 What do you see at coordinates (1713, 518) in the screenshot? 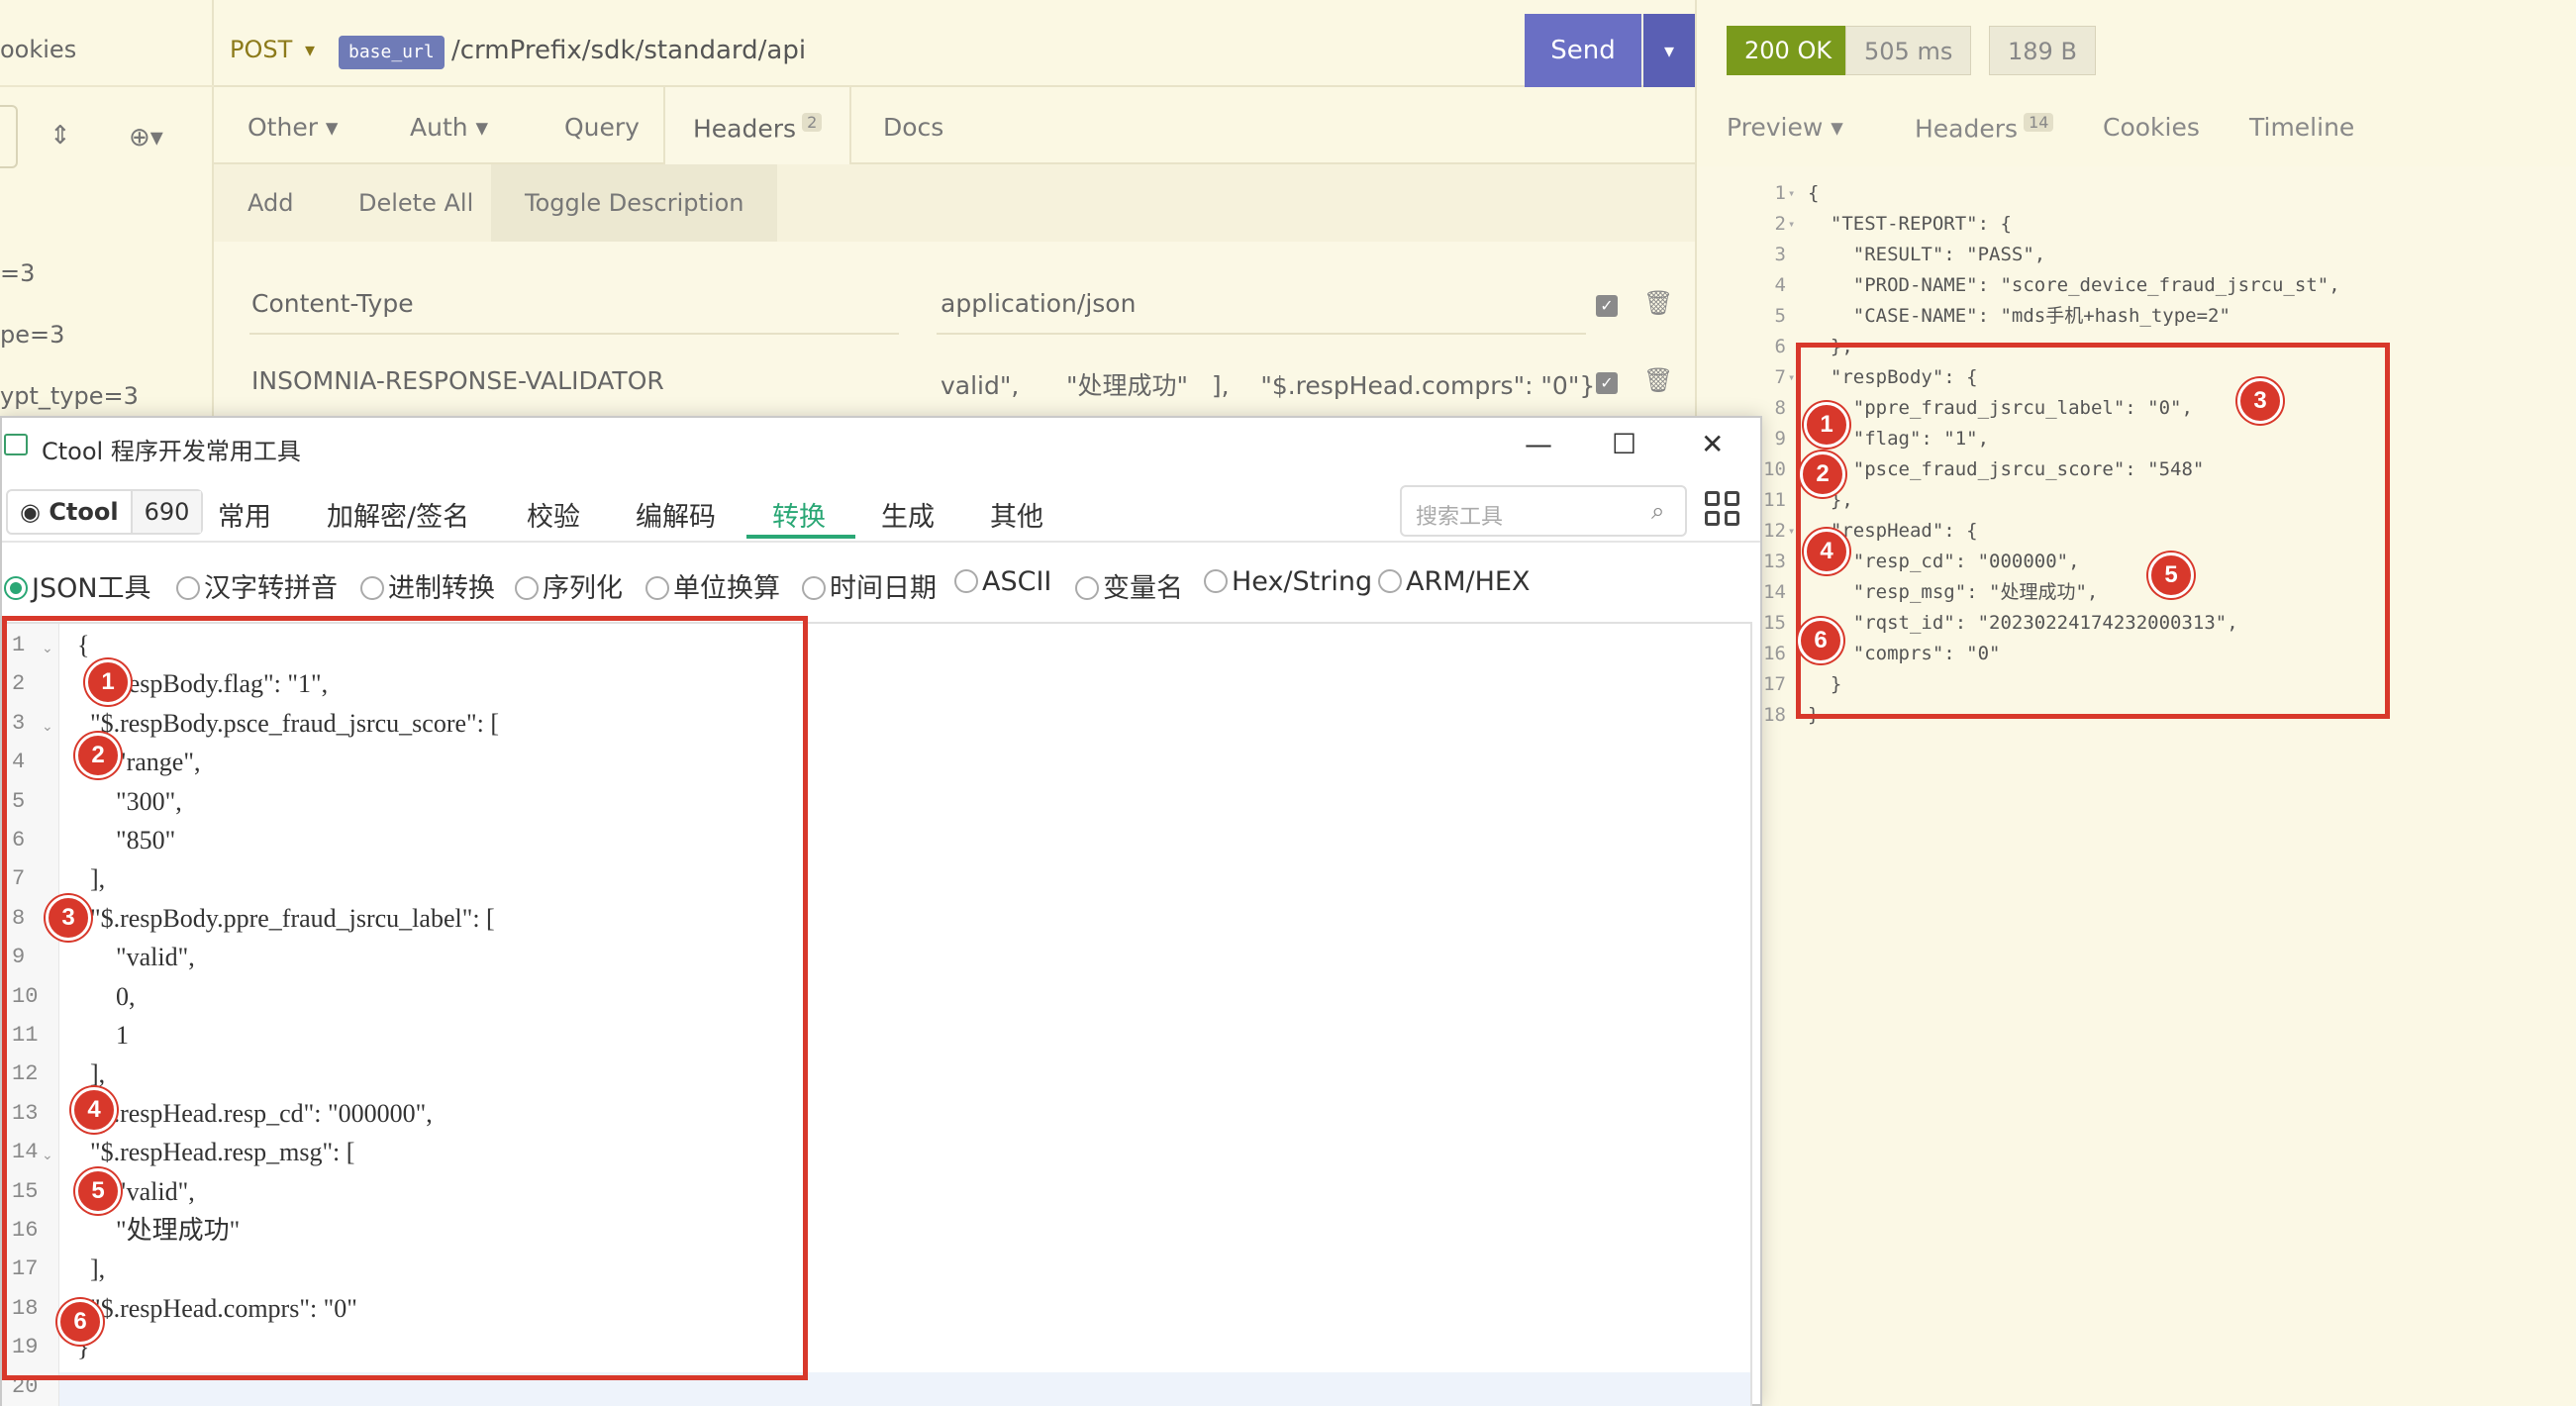
I see `grid-cell` at bounding box center [1713, 518].